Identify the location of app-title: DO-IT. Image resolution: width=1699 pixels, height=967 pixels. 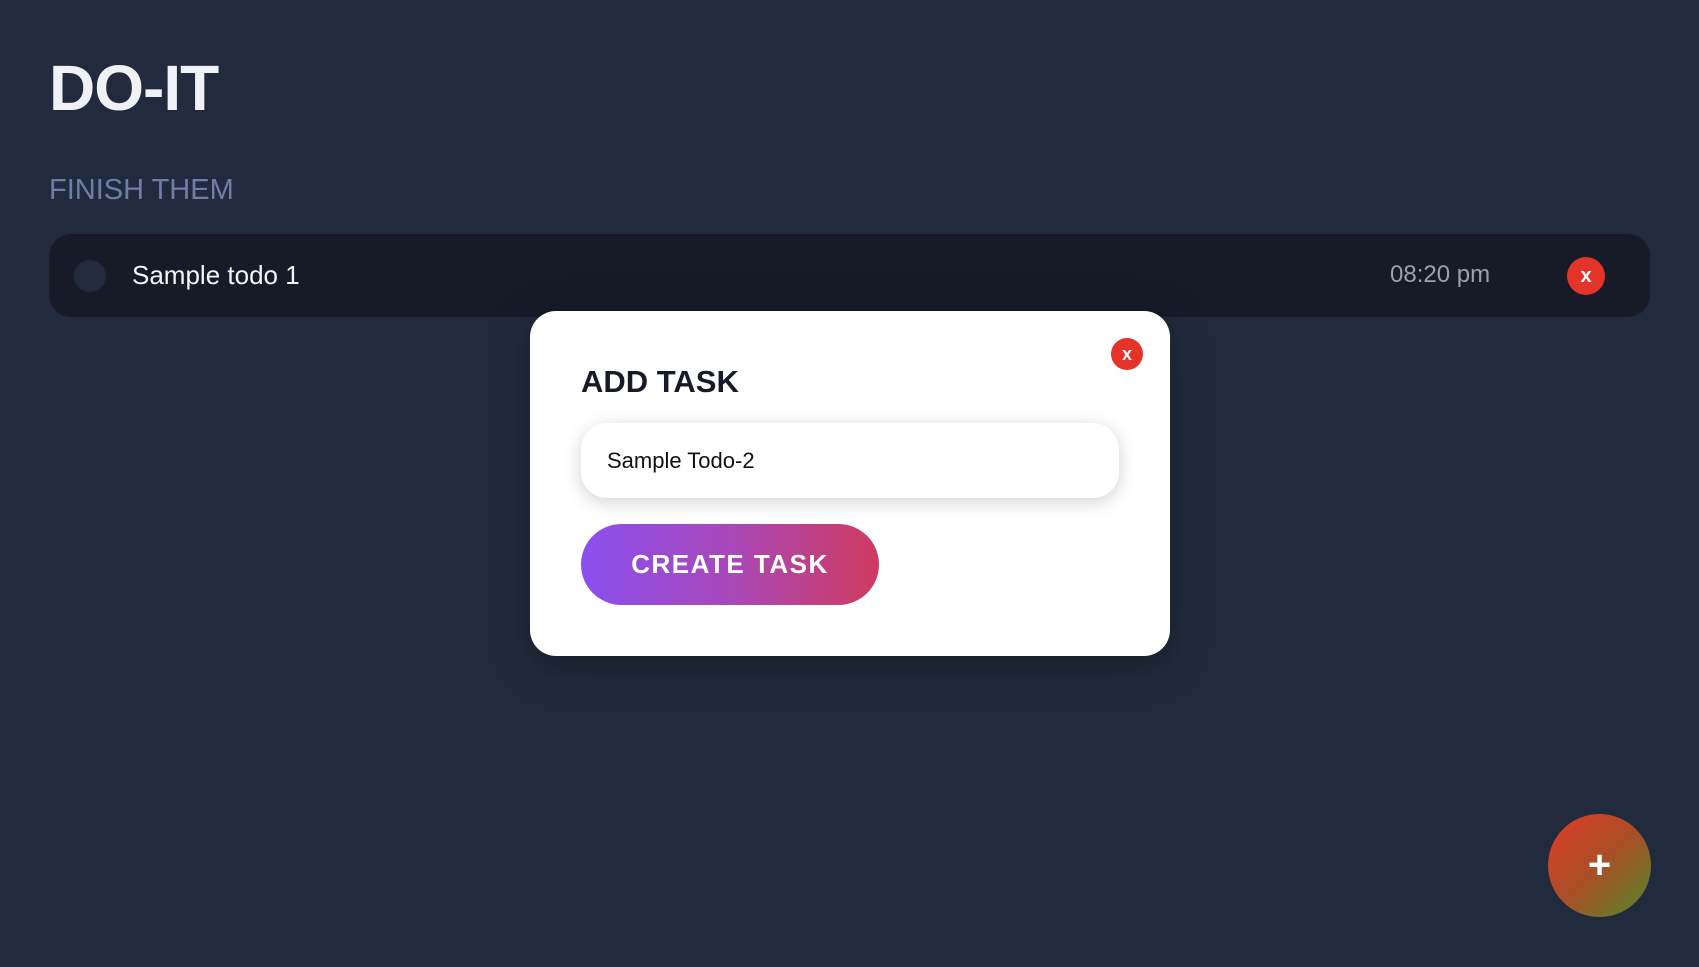
(134, 88).